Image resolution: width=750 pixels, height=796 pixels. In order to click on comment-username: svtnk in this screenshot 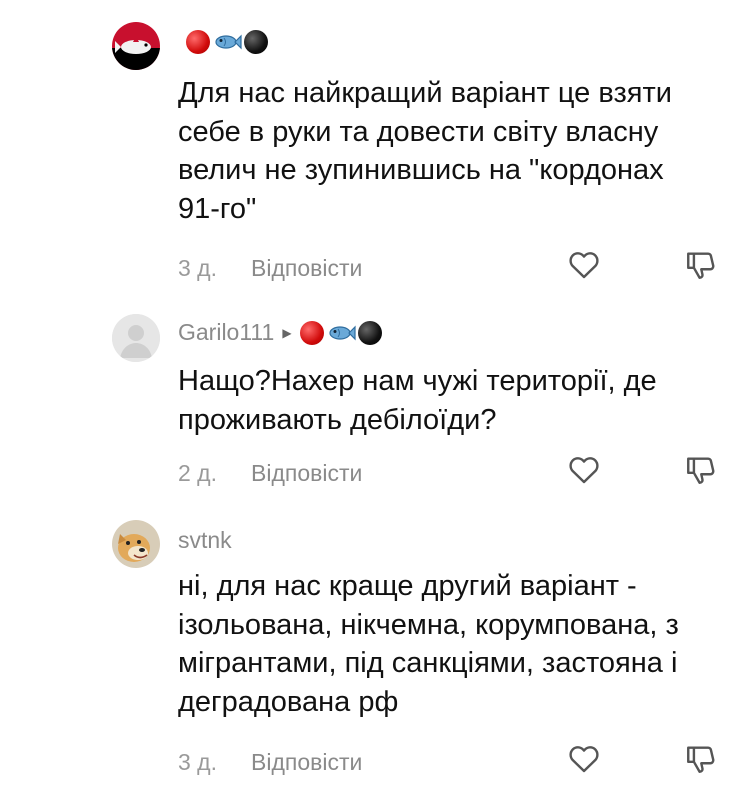, I will do `click(205, 540)`.